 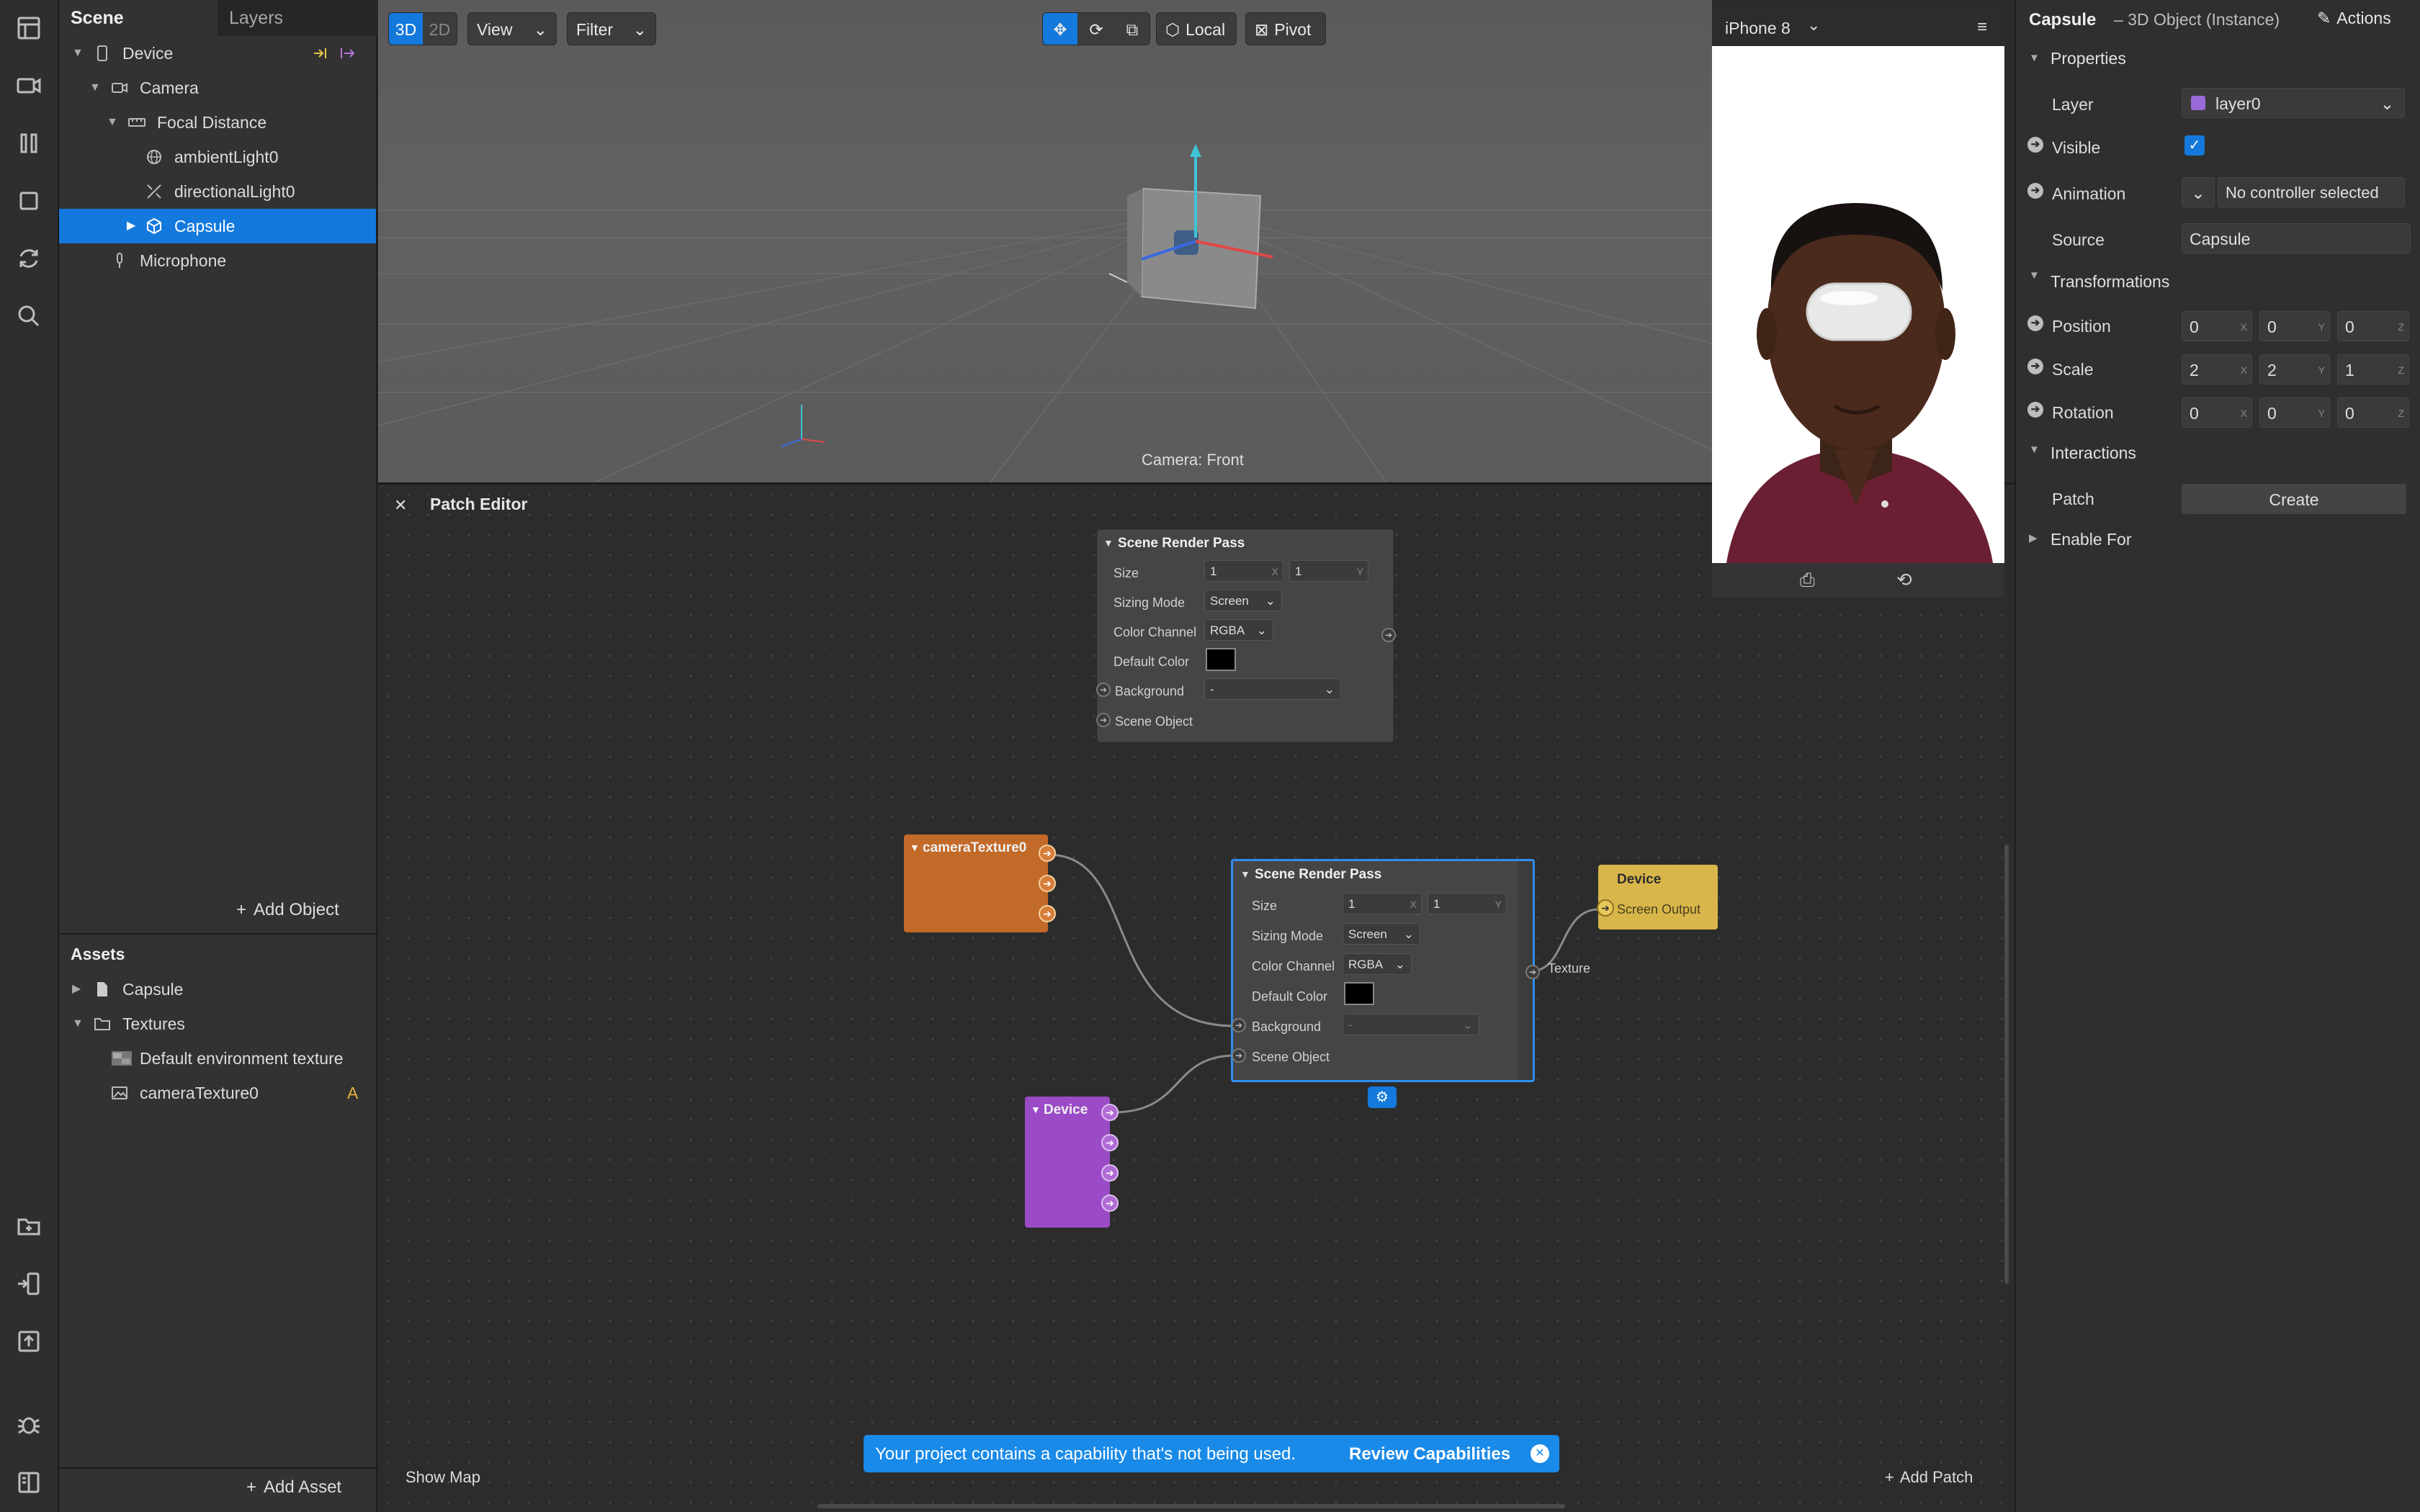 I want to click on visible-checkbox: ✓, so click(x=2194, y=145).